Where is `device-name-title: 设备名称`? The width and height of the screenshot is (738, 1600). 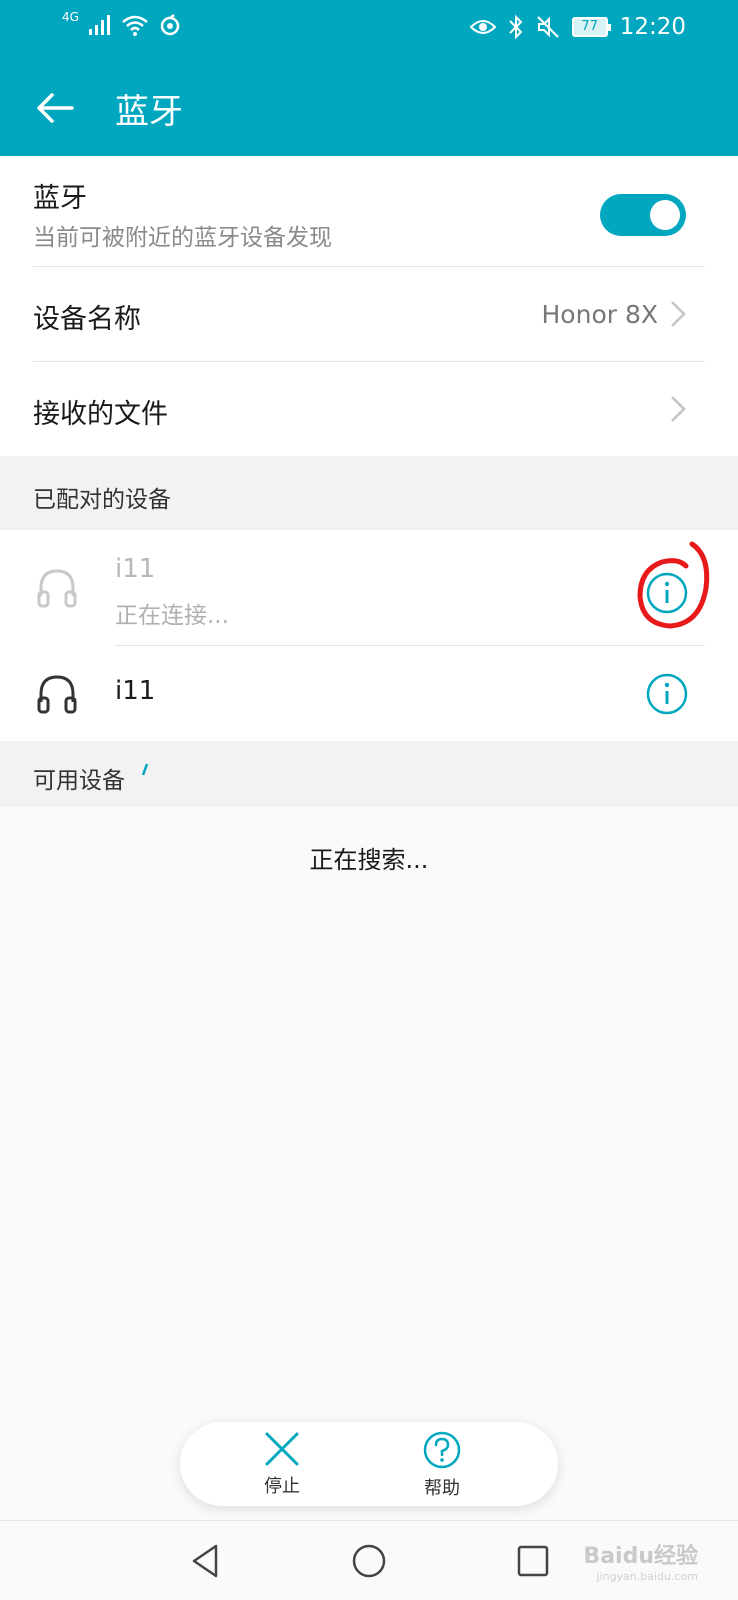 device-name-title: 设备名称 is located at coordinates (87, 319).